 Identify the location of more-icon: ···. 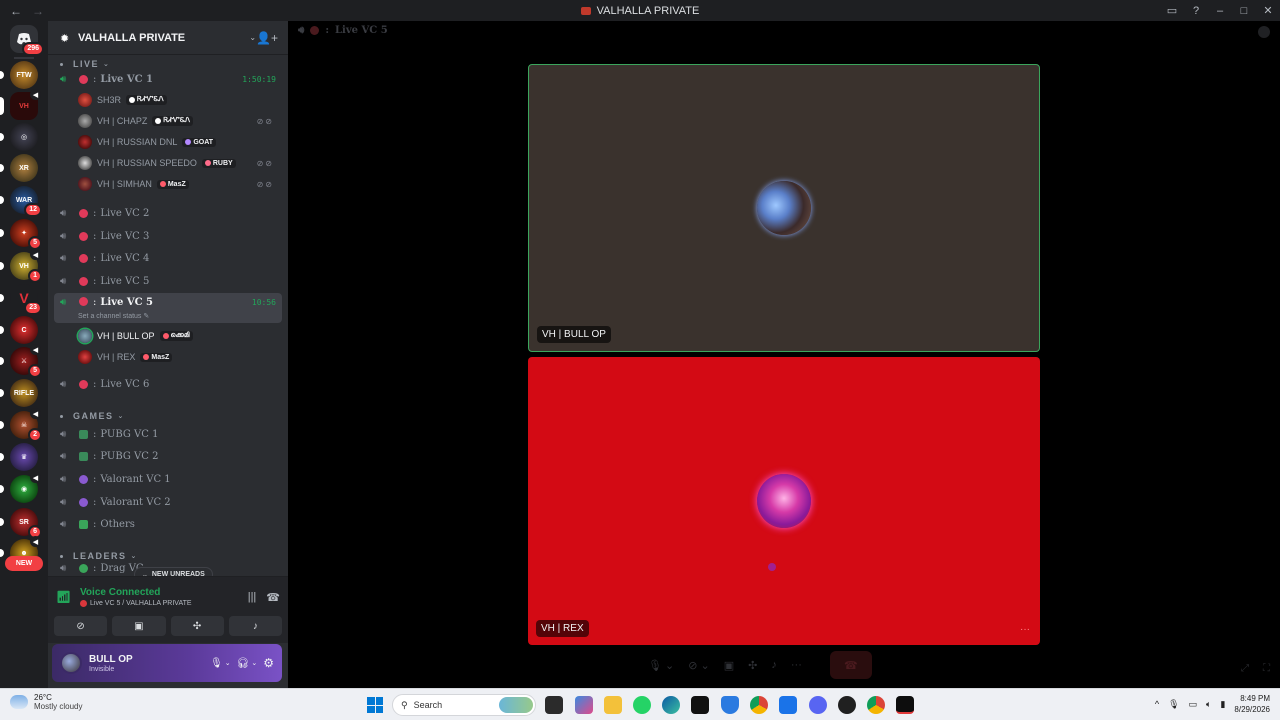
(796, 665).